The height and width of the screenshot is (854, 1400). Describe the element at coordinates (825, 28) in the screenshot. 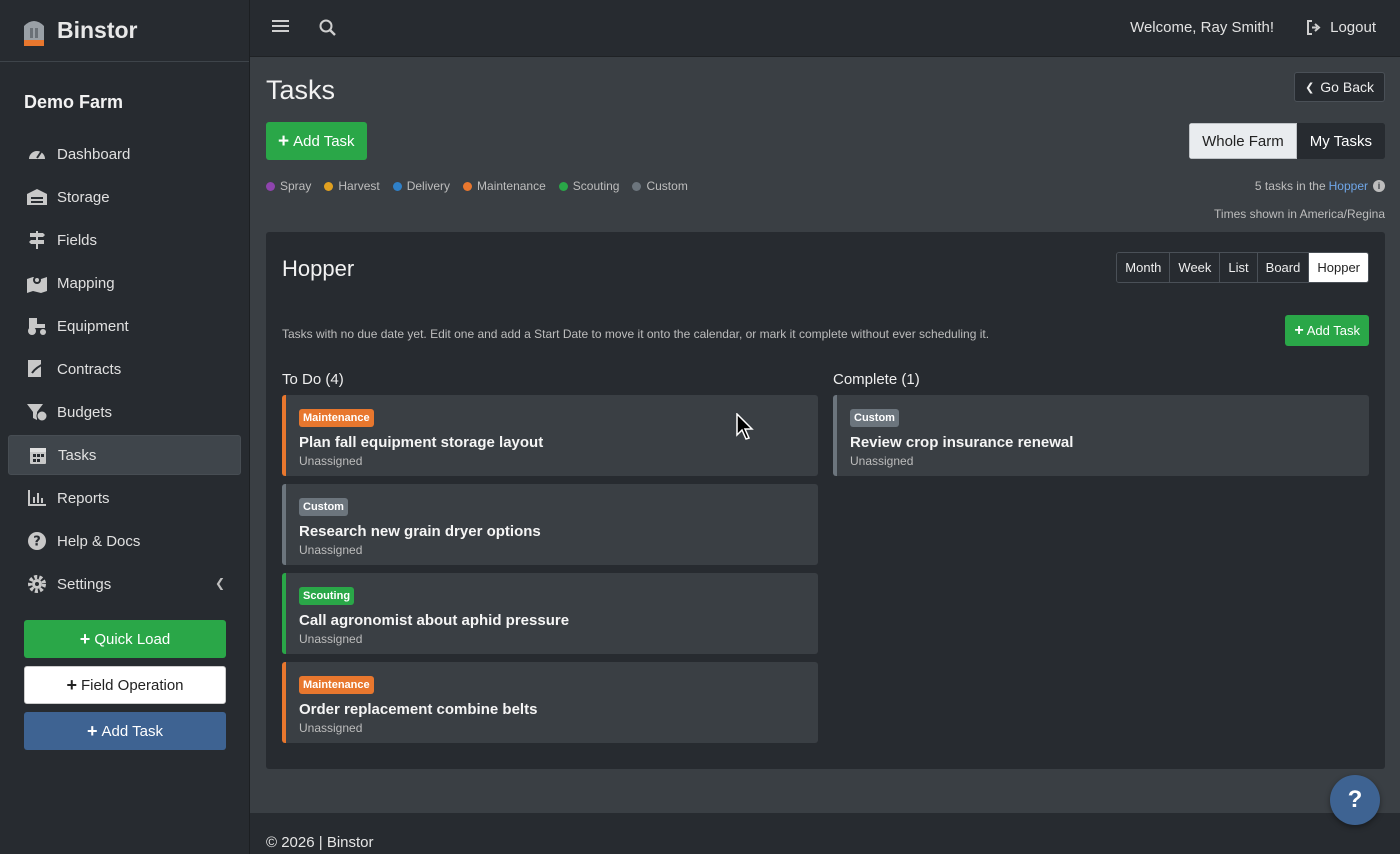

I see `topbar: Welcome, Ray Smith! Logout` at that location.